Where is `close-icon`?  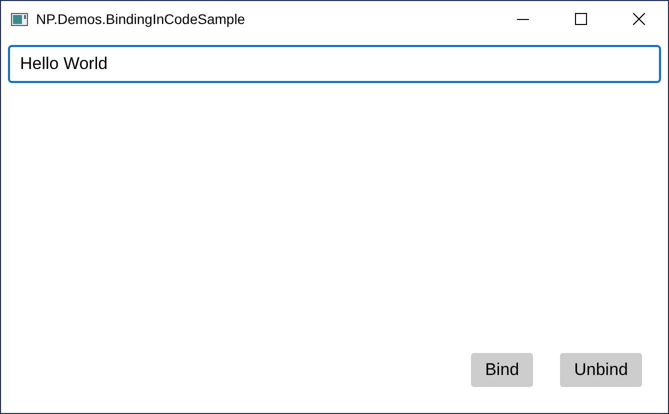
close-icon is located at coordinates (639, 19).